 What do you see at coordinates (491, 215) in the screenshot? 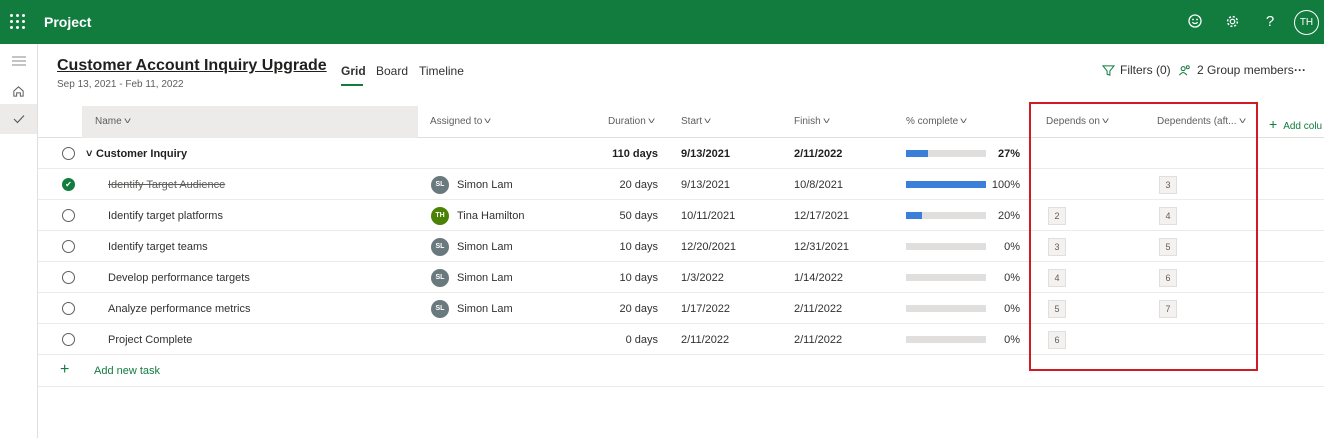
I see `assignee-name: Tina Hamilton` at bounding box center [491, 215].